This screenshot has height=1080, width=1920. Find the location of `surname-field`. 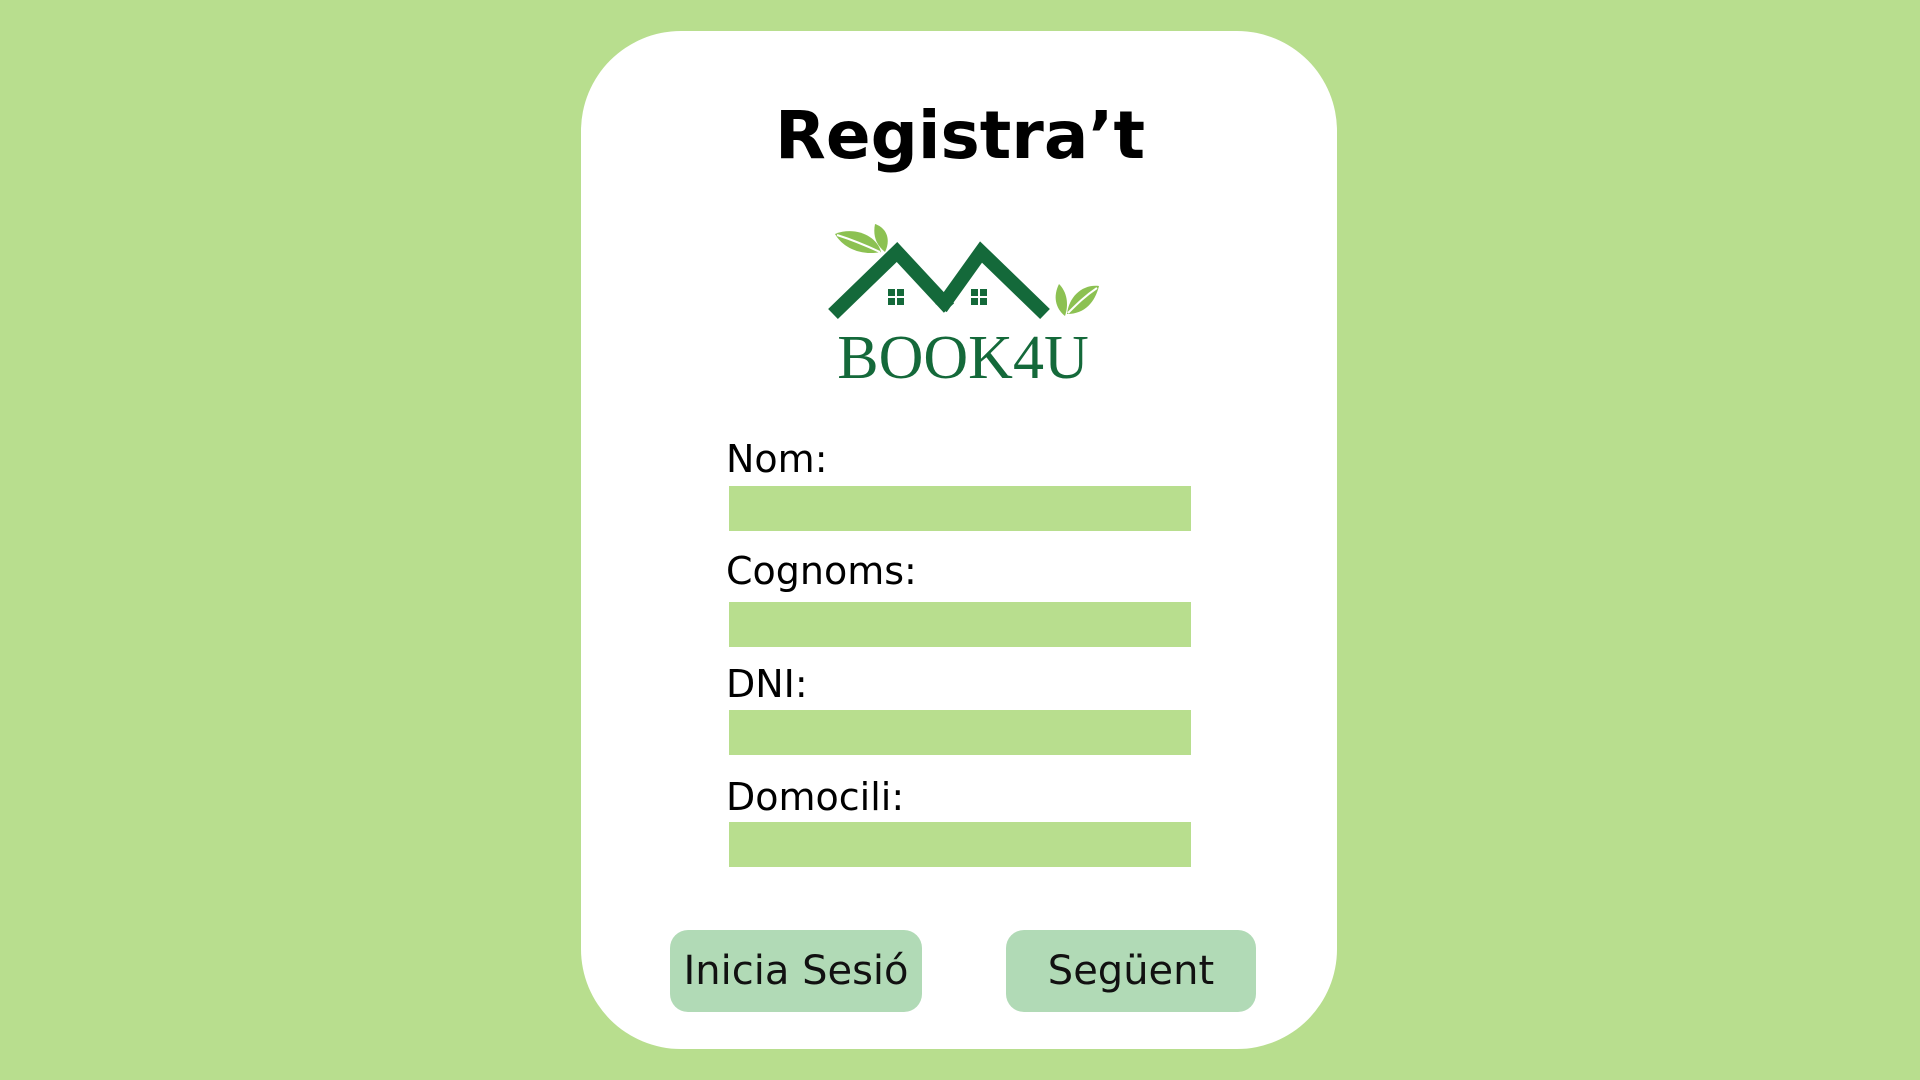

surname-field is located at coordinates (960, 624).